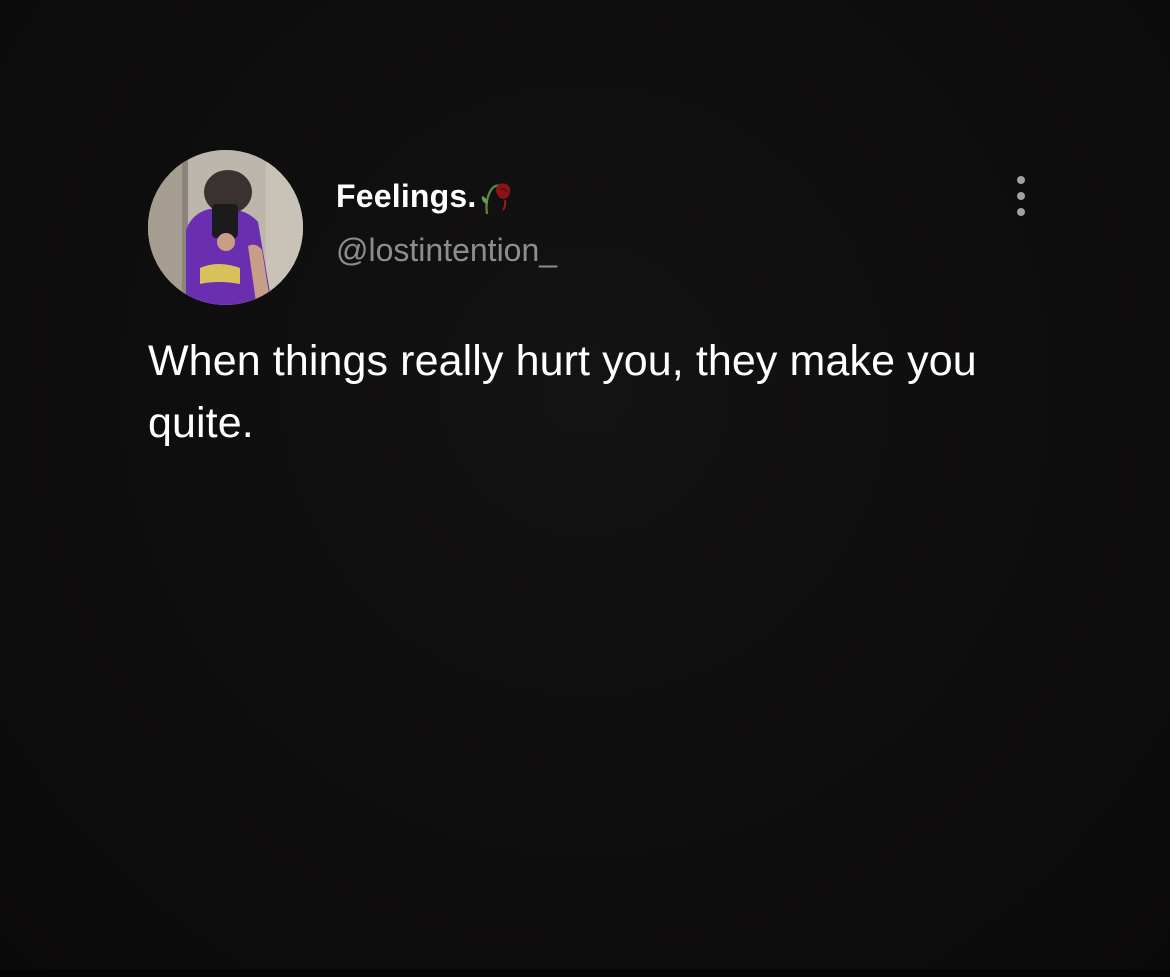  What do you see at coordinates (585, 973) in the screenshot?
I see `bottom-edge` at bounding box center [585, 973].